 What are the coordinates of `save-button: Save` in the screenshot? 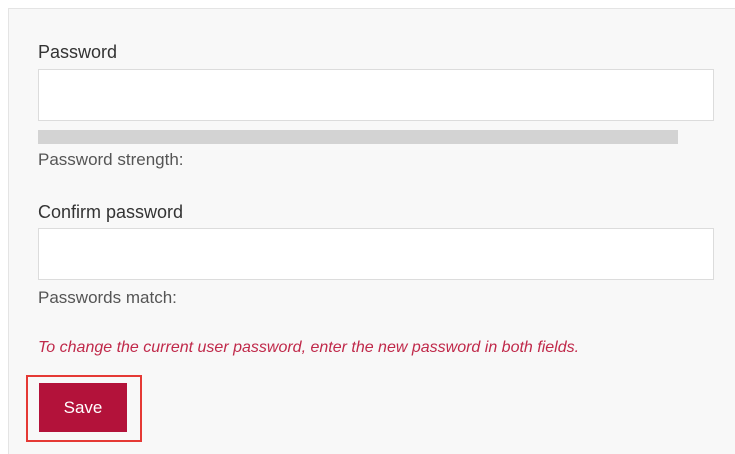 It's located at (83, 407).